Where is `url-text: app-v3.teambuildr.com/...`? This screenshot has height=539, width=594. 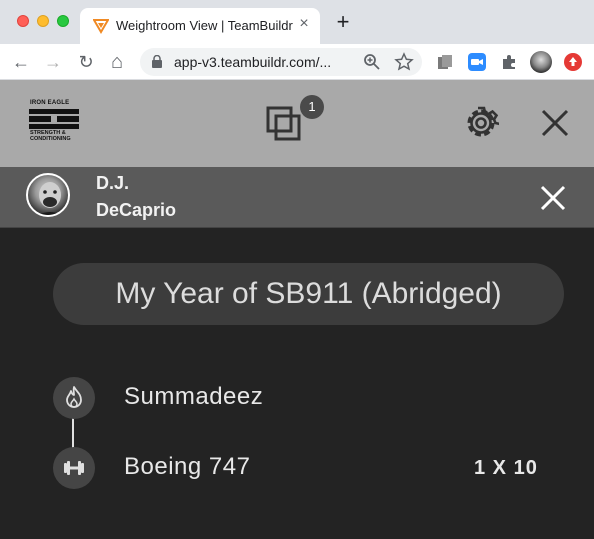 url-text: app-v3.teambuildr.com/... is located at coordinates (253, 62).